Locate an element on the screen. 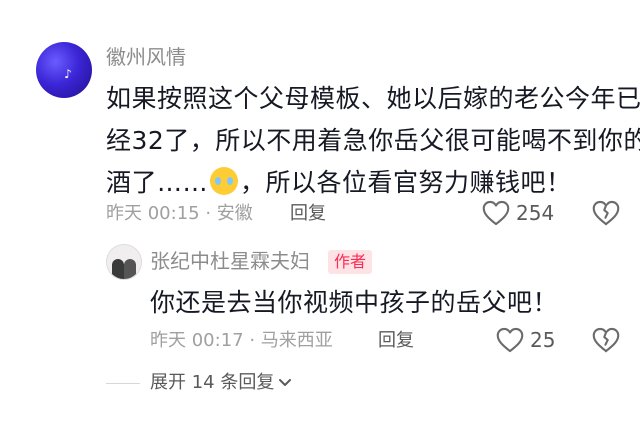 The image size is (640, 422). comment-line: 酒了…… ，所以各位看官努力赚钱吧！ is located at coordinates (366, 183).